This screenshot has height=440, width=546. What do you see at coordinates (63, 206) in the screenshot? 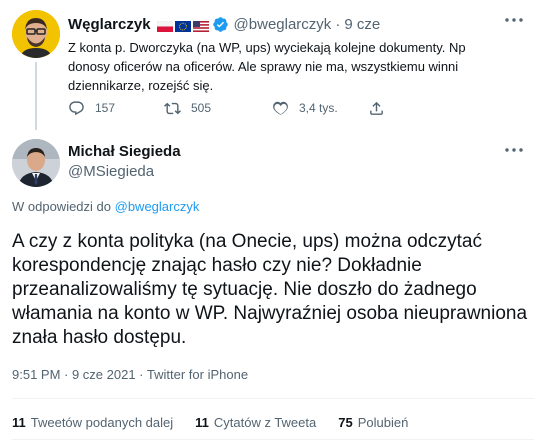
I see `reply-prefix: W odpowiedzi do` at bounding box center [63, 206].